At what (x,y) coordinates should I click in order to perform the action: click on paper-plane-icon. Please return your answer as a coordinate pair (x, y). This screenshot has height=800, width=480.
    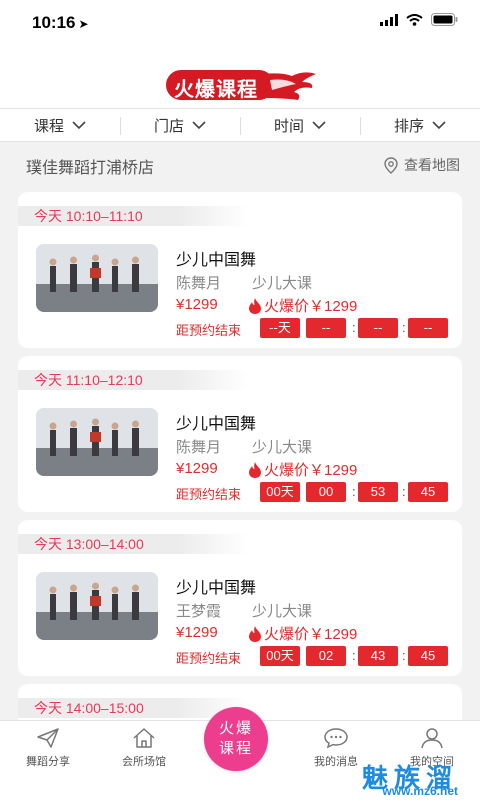
    Looking at the image, I should click on (48, 738).